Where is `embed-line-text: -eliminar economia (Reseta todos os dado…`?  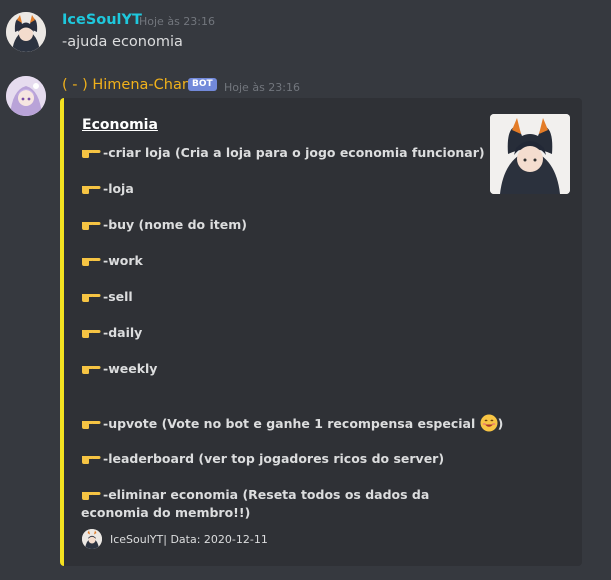
embed-line-text: -eliminar economia (Reseta todos os dado… is located at coordinates (255, 503).